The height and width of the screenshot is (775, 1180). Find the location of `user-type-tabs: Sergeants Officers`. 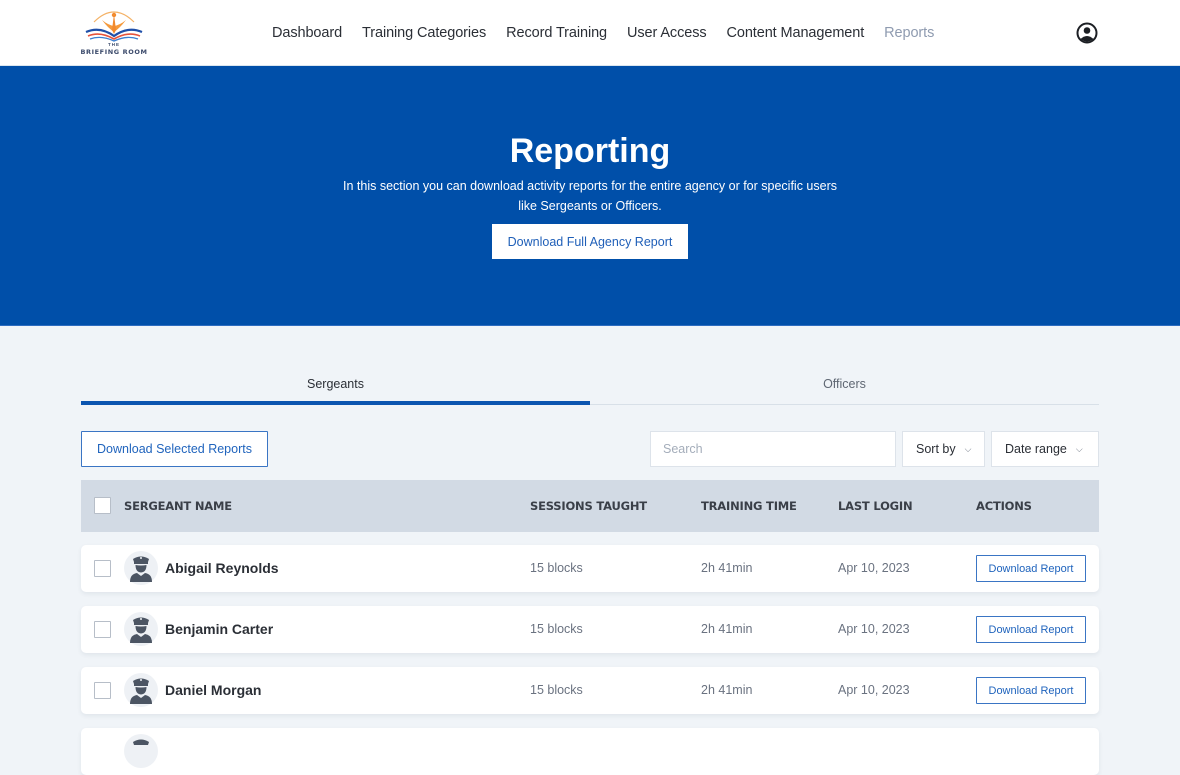

user-type-tabs: Sergeants Officers is located at coordinates (590, 385).